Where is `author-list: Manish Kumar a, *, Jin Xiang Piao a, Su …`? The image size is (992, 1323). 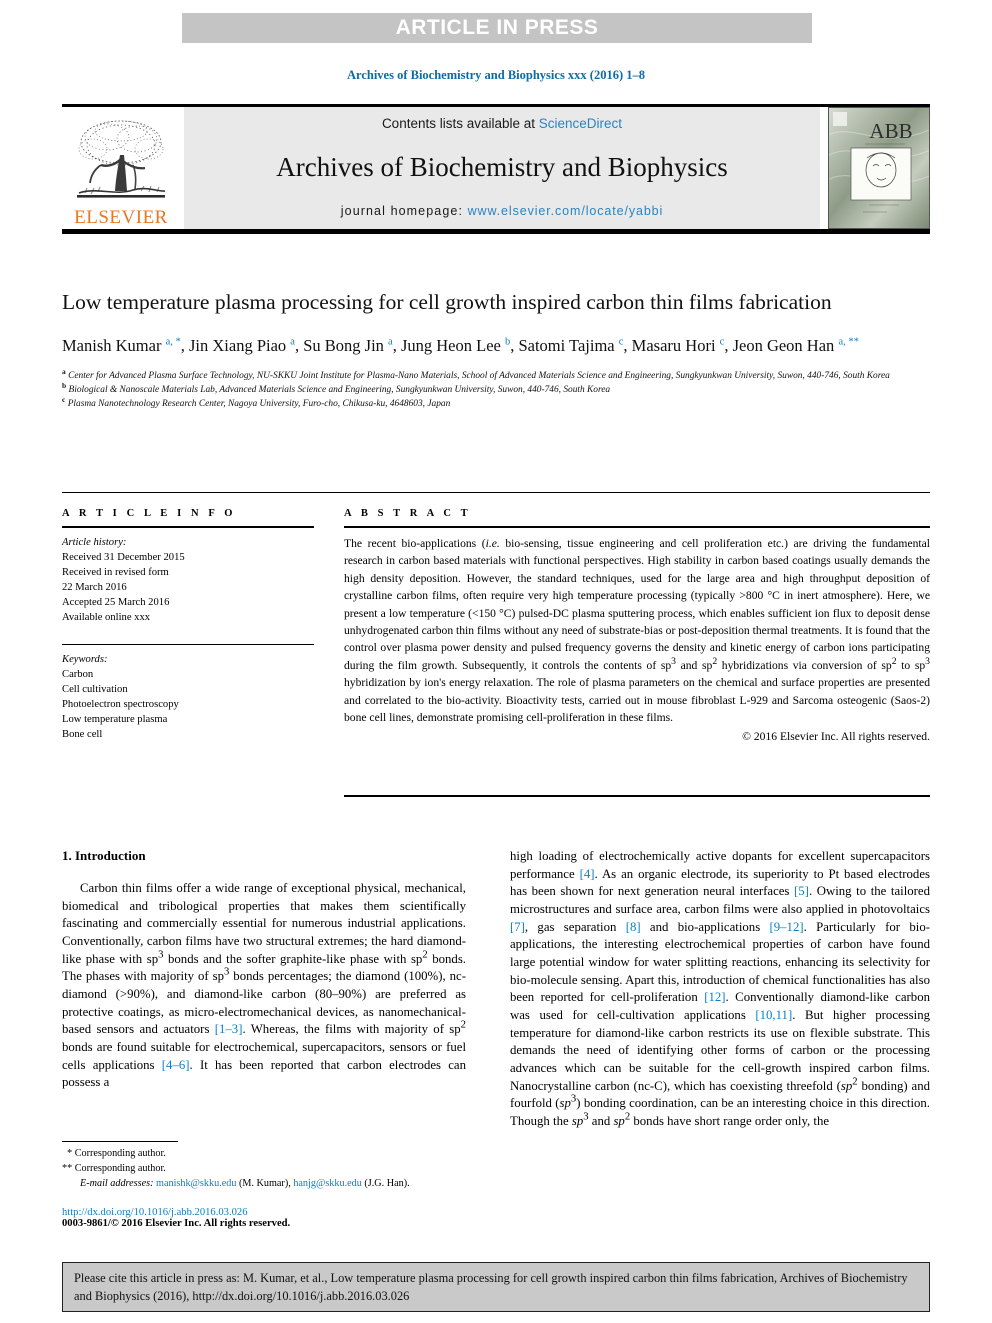
author-list: Manish Kumar a, *, Jin Xiang Piao a, Su … is located at coordinates (460, 346).